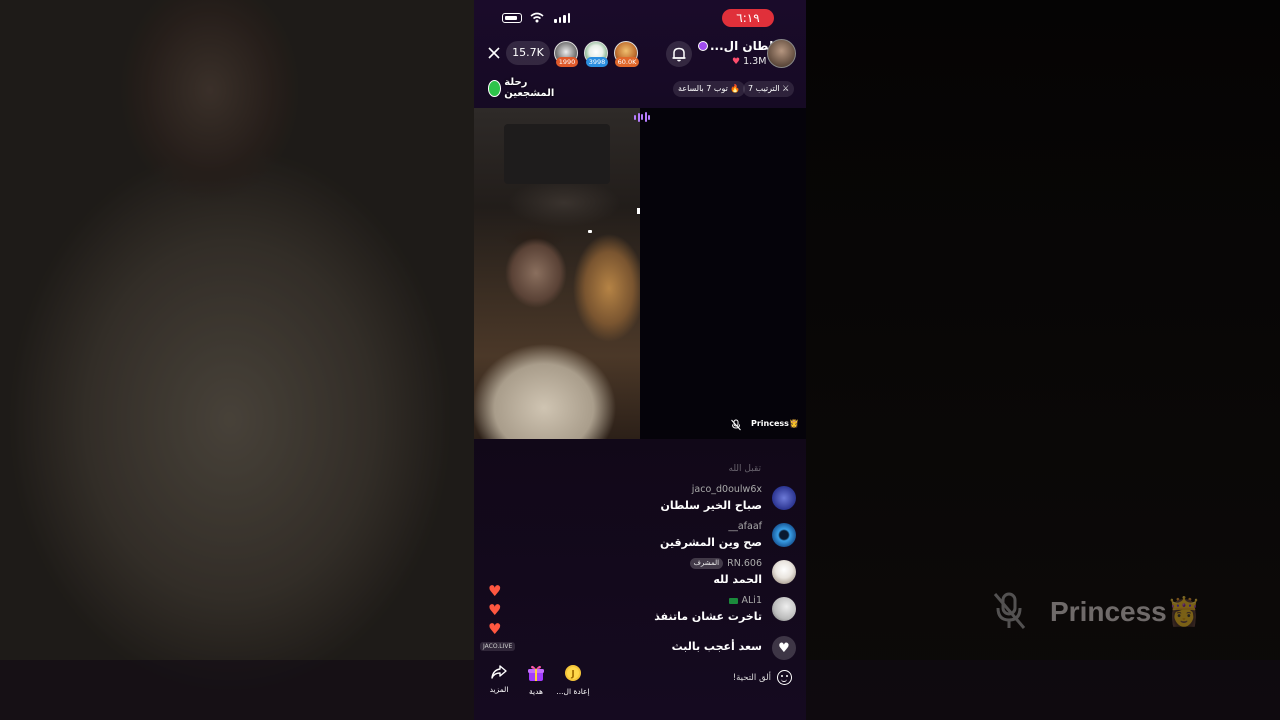  I want to click on close-icon, so click(494, 53).